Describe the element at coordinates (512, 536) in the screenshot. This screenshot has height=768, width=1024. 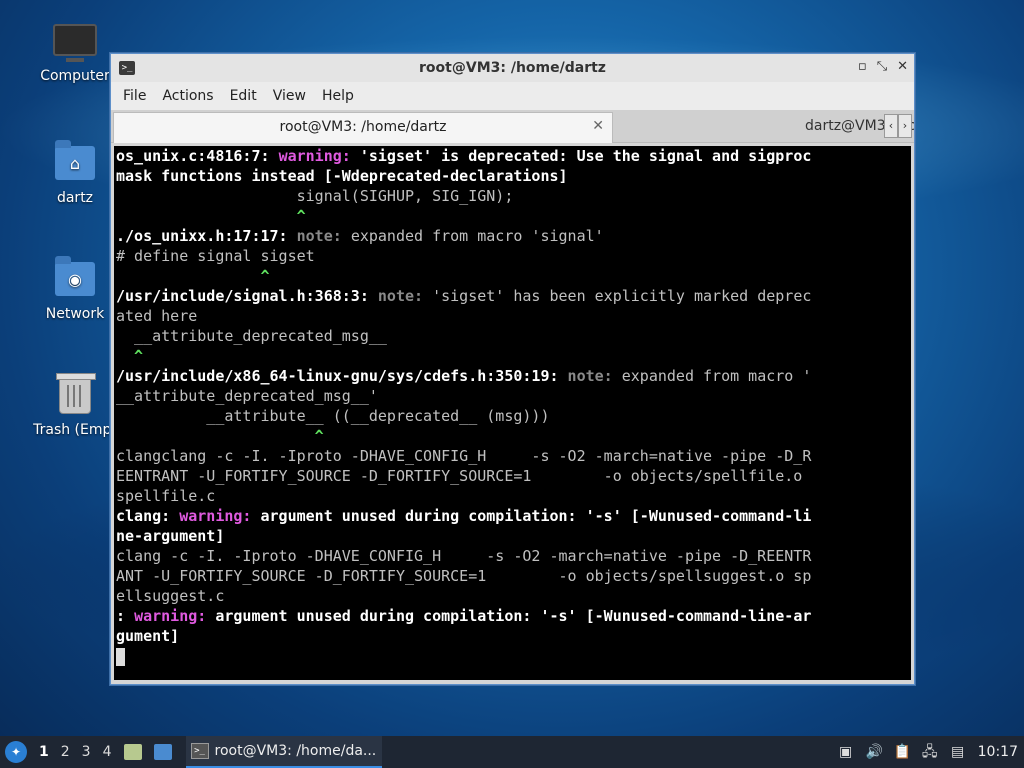
I see `terminal-line: ne-argument]` at that location.